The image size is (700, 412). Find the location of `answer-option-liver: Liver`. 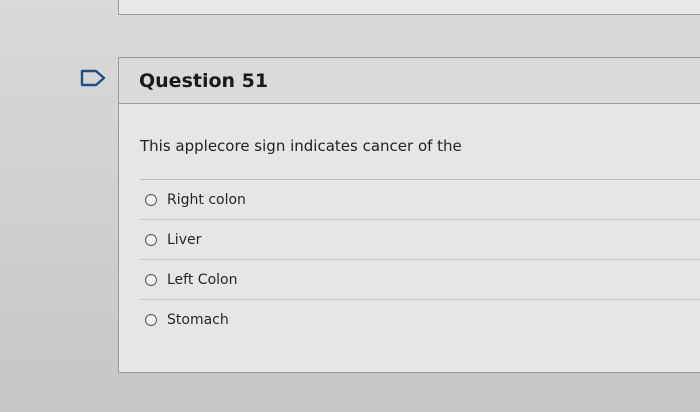

answer-option-liver: Liver is located at coordinates (420, 240).